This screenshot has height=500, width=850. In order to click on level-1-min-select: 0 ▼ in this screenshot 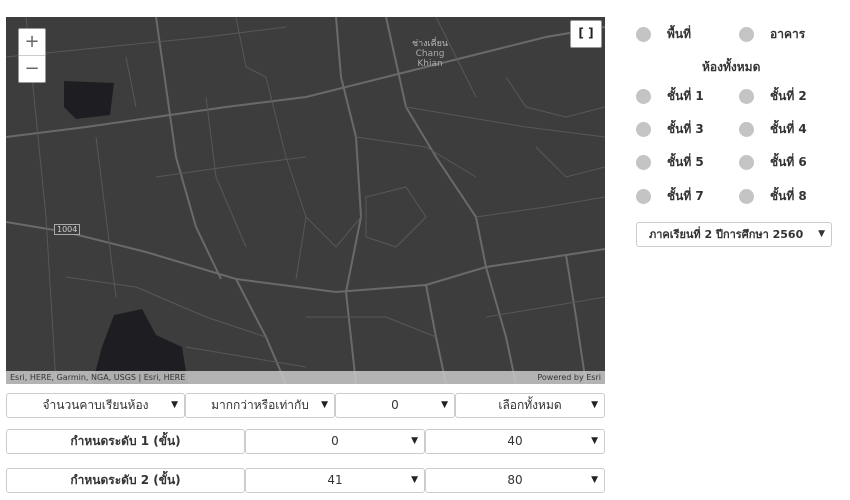, I will do `click(335, 441)`.